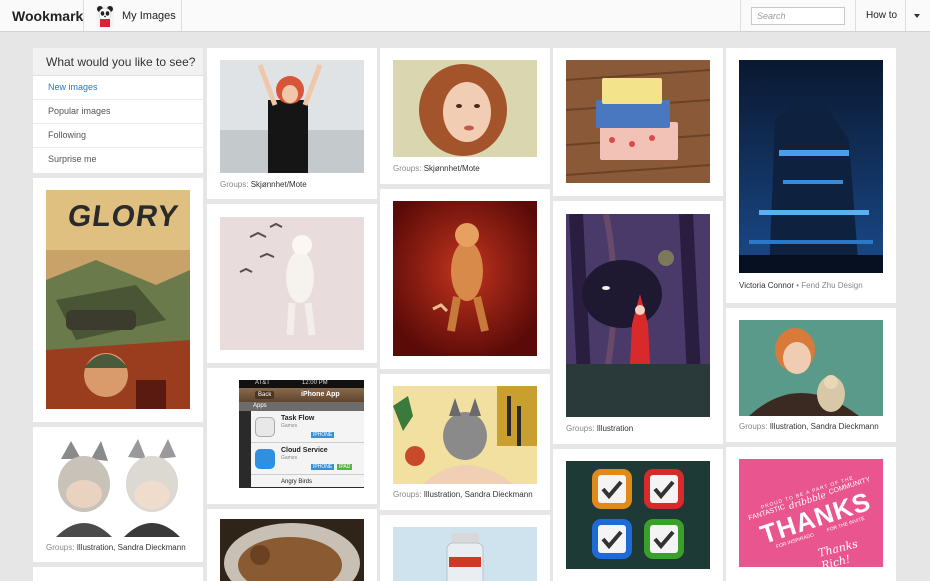  I want to click on panda-avatar-icon, so click(105, 16).